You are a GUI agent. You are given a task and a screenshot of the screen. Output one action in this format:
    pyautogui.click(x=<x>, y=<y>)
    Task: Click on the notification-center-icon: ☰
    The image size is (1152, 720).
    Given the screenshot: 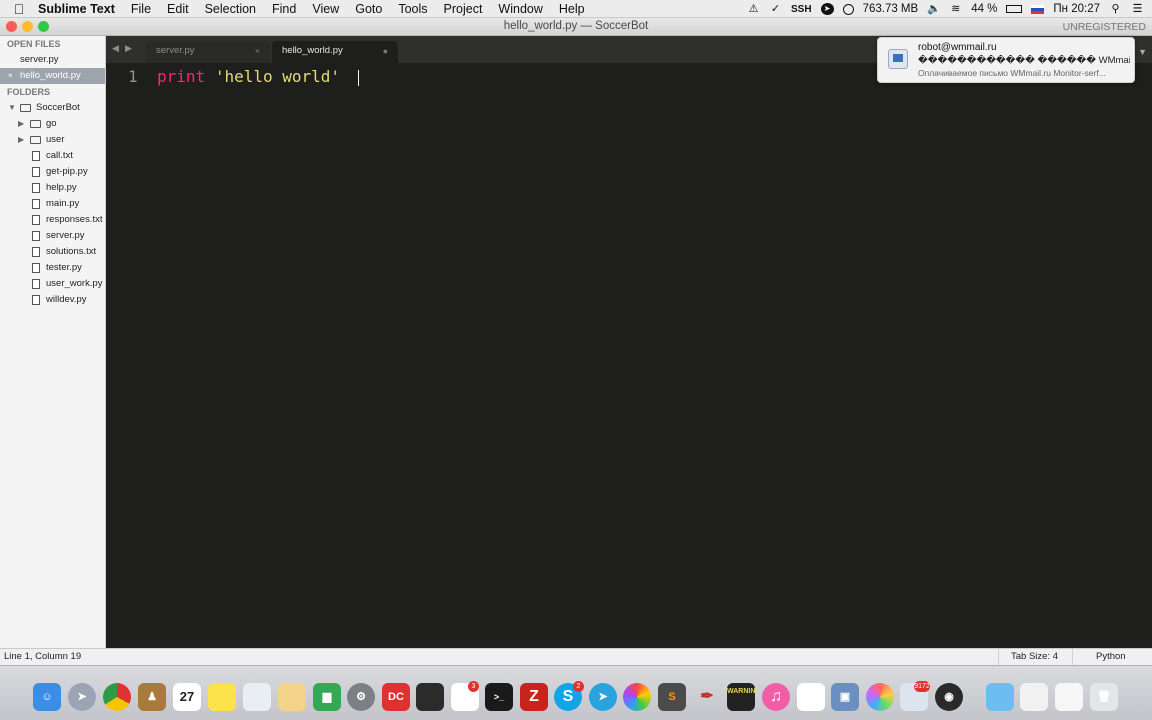 What is the action you would take?
    pyautogui.click(x=1137, y=9)
    